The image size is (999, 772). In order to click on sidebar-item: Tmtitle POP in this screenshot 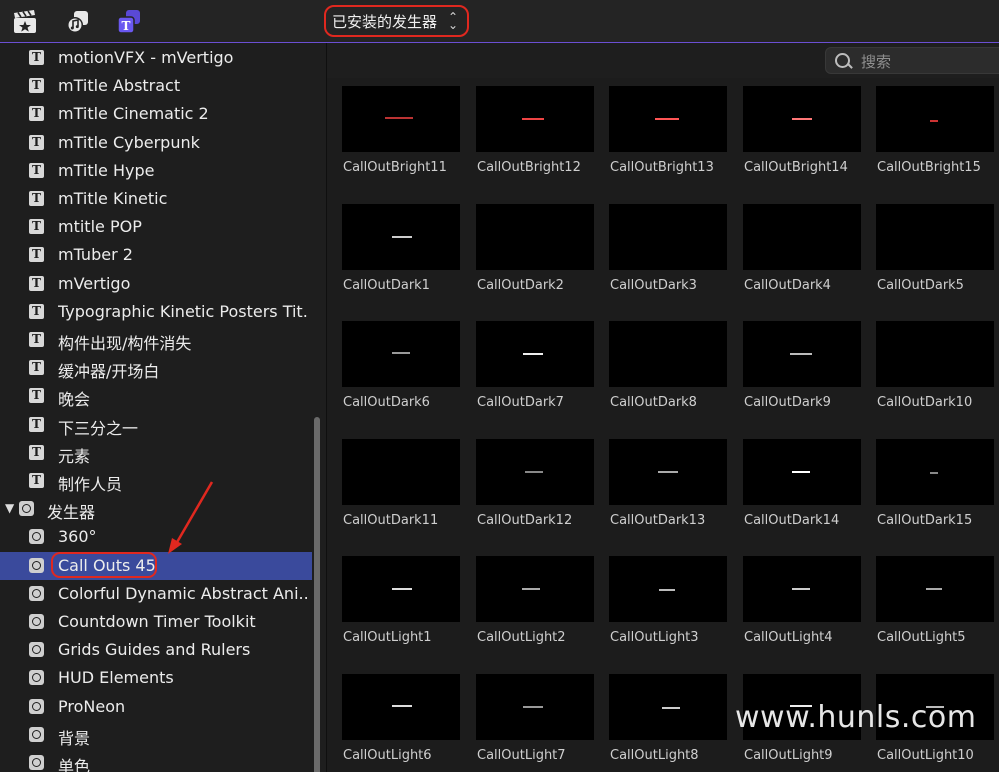, I will do `click(156, 227)`.